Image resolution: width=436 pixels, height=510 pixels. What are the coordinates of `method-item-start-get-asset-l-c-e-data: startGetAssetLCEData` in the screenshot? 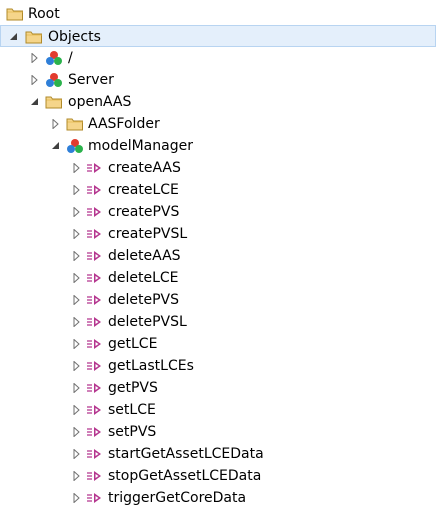 It's located at (218, 454).